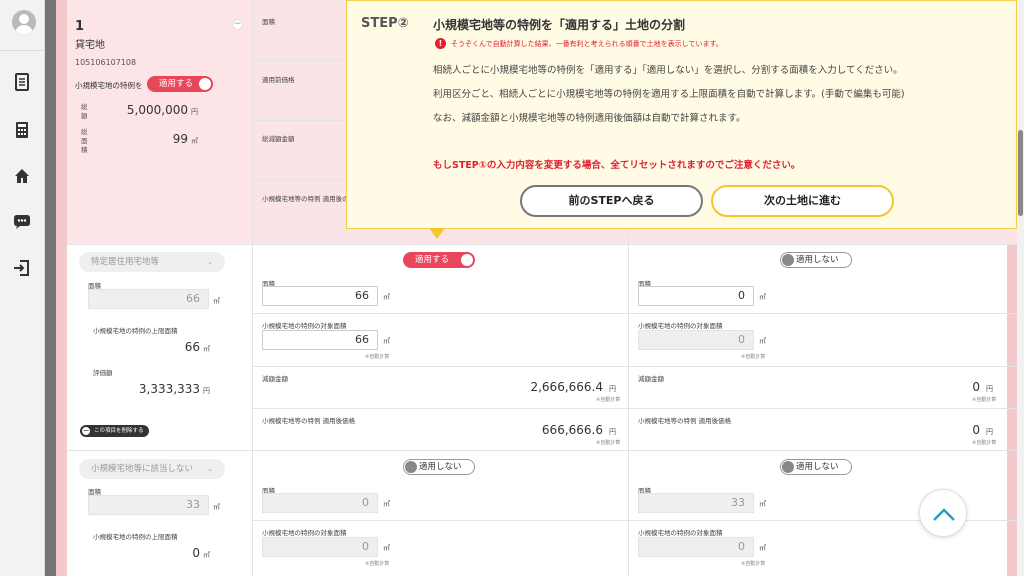  Describe the element at coordinates (22, 50) in the screenshot. I see `sidebar-divider` at that location.